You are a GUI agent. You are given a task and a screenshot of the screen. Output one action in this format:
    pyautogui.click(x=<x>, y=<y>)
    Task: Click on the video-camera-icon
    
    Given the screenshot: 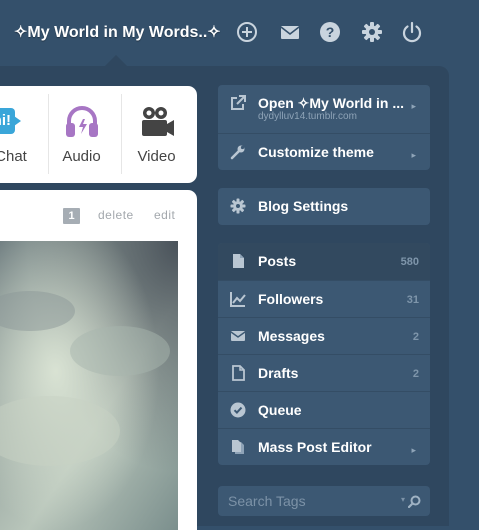 What is the action you would take?
    pyautogui.click(x=157, y=122)
    